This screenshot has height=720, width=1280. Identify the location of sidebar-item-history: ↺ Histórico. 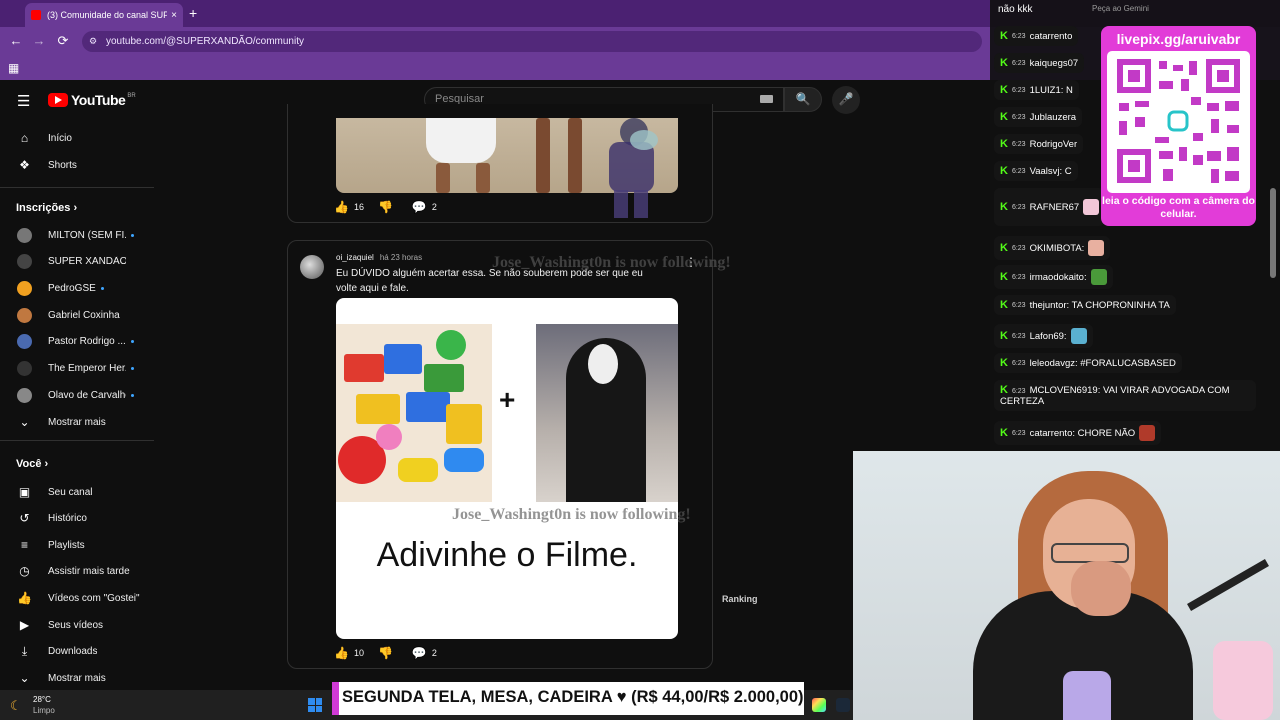
(77, 519).